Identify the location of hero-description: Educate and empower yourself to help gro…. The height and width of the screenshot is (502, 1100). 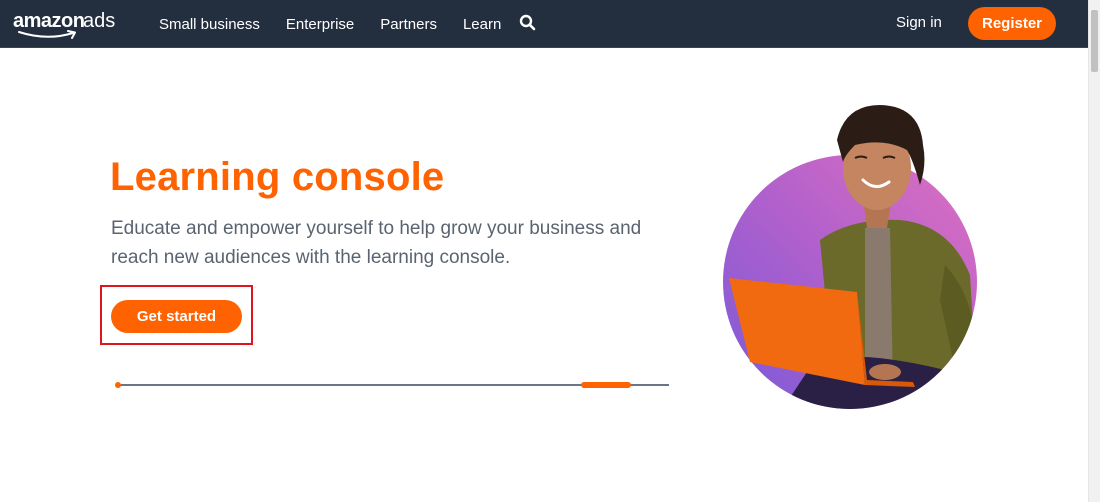
(376, 243).